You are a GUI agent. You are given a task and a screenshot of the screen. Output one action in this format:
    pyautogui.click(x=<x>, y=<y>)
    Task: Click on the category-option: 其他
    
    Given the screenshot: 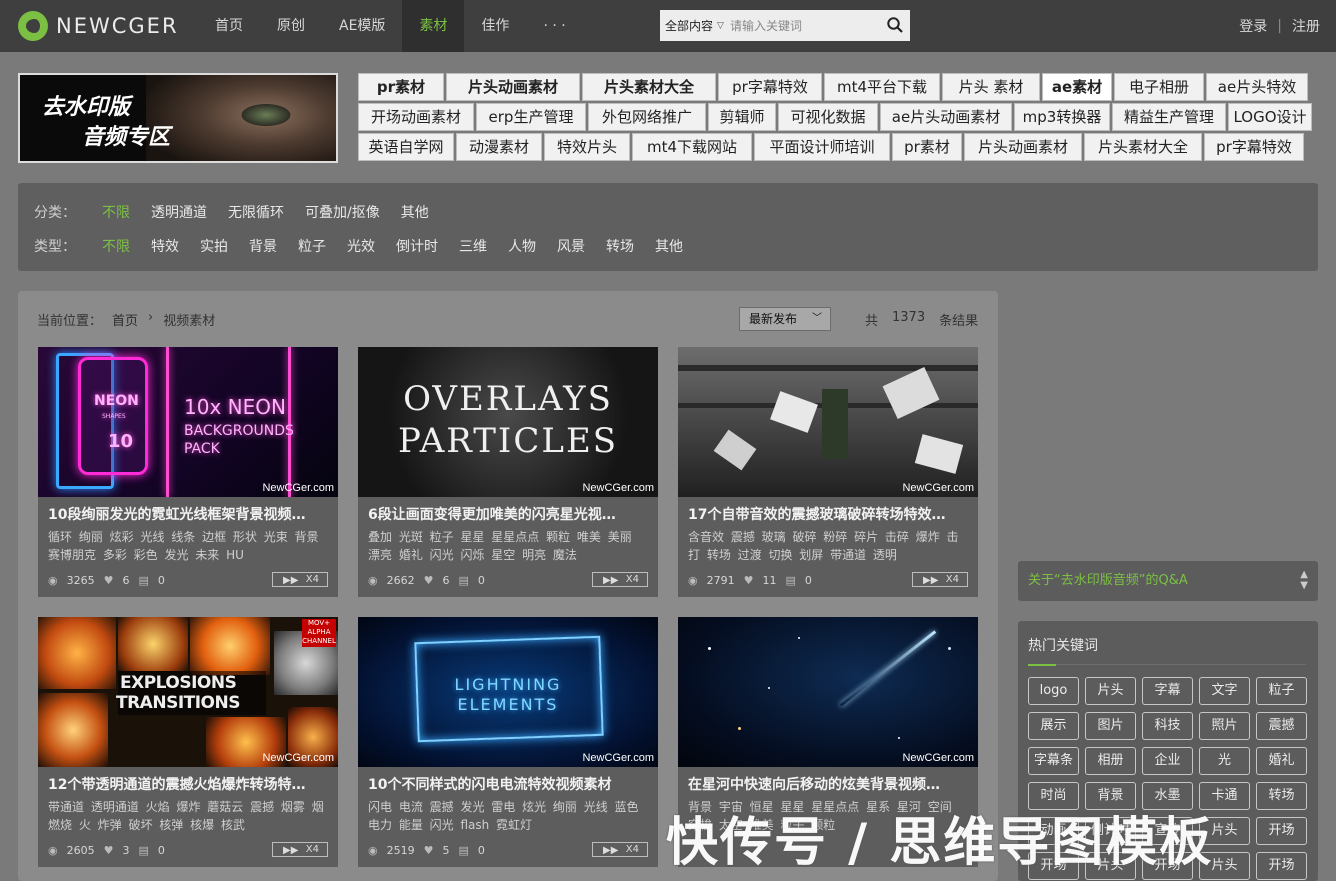 What is the action you would take?
    pyautogui.click(x=415, y=212)
    